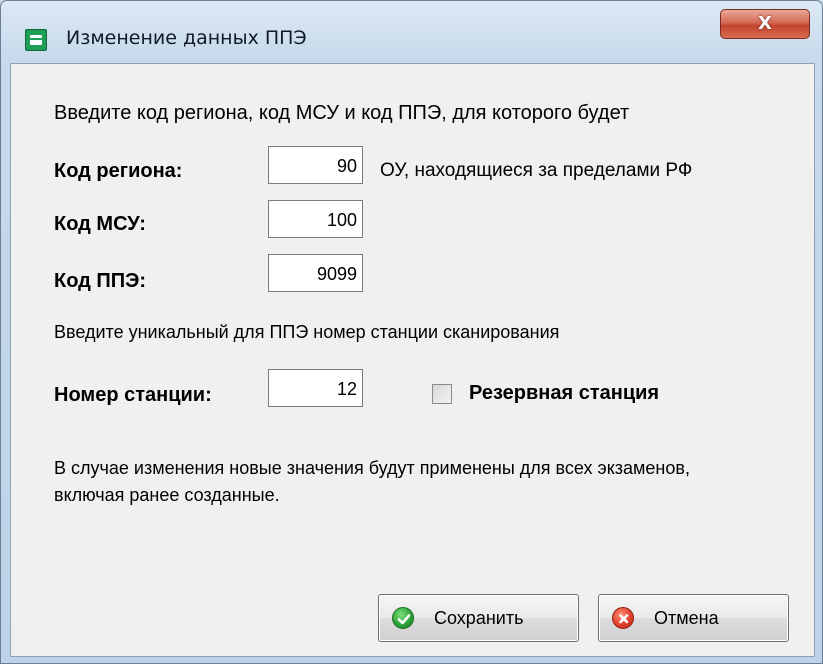  Describe the element at coordinates (36, 40) in the screenshot. I see `app-icon` at that location.